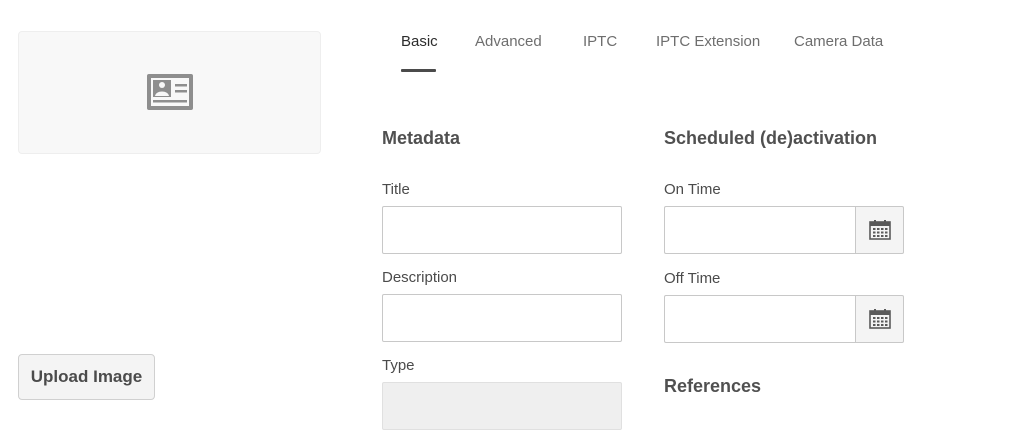  What do you see at coordinates (759, 319) in the screenshot?
I see `off-time-input` at bounding box center [759, 319].